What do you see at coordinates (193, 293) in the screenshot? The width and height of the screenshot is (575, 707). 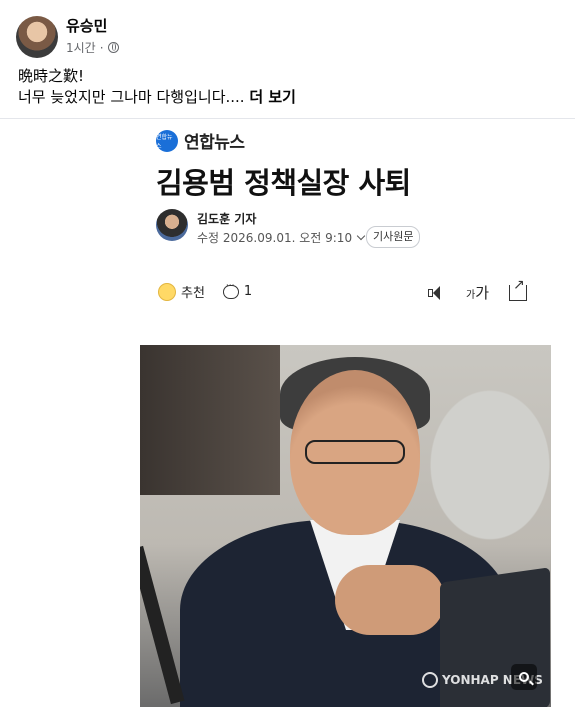 I see `recommend-label: 추천` at bounding box center [193, 293].